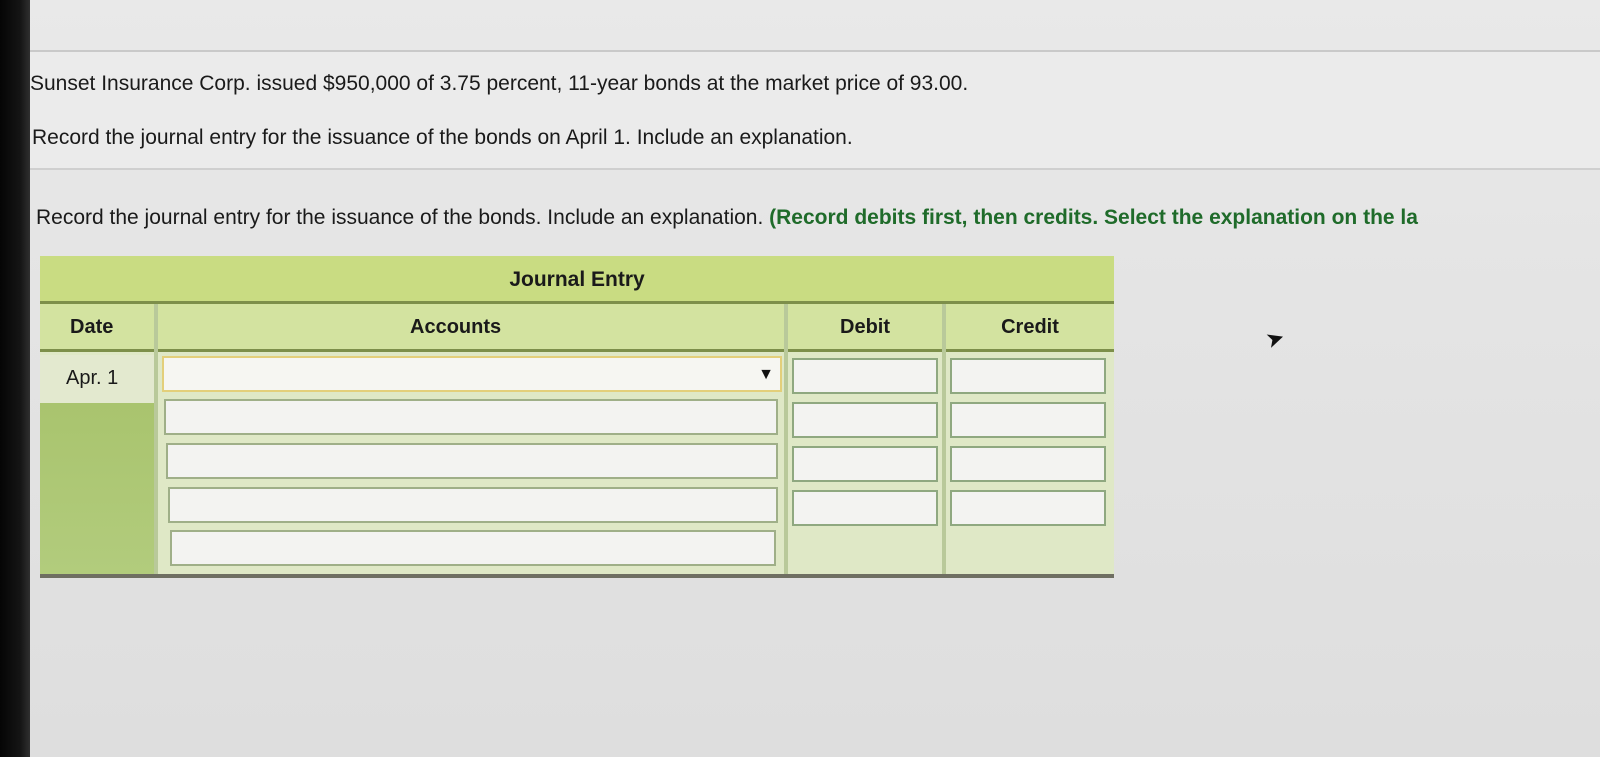 The image size is (1600, 757). I want to click on table-bottom-border, so click(577, 576).